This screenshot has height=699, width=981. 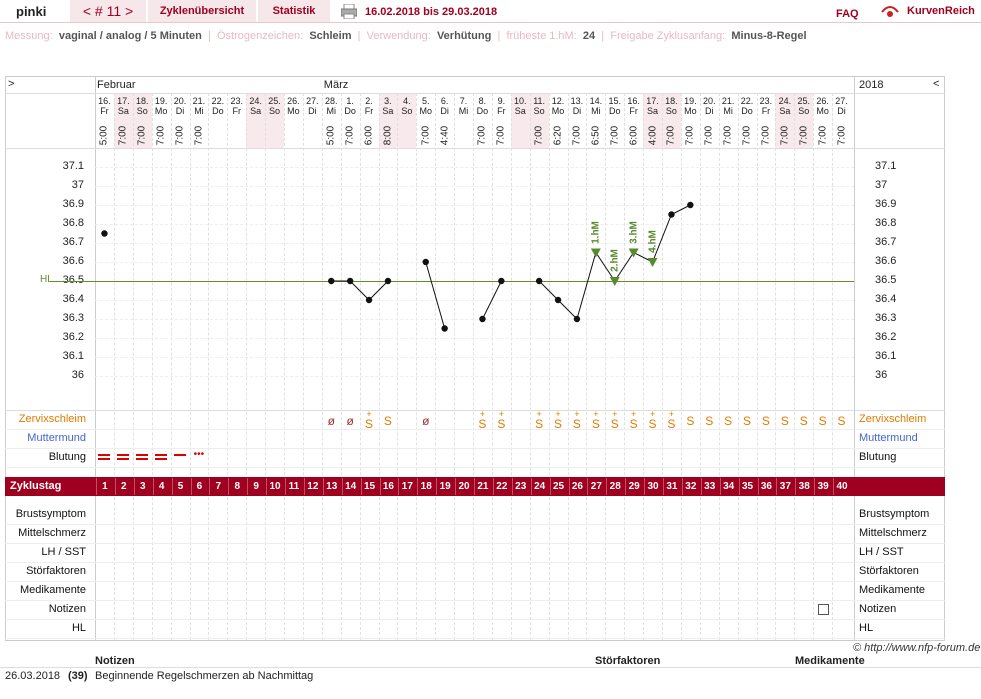 What do you see at coordinates (889, 571) in the screenshot?
I see `row-label-right-stoer: Störfaktoren` at bounding box center [889, 571].